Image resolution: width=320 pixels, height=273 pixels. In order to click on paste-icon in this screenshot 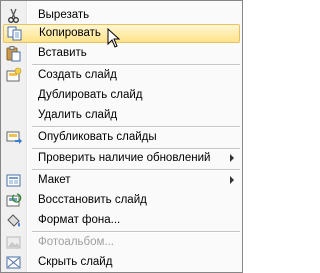, I will do `click(13, 54)`.